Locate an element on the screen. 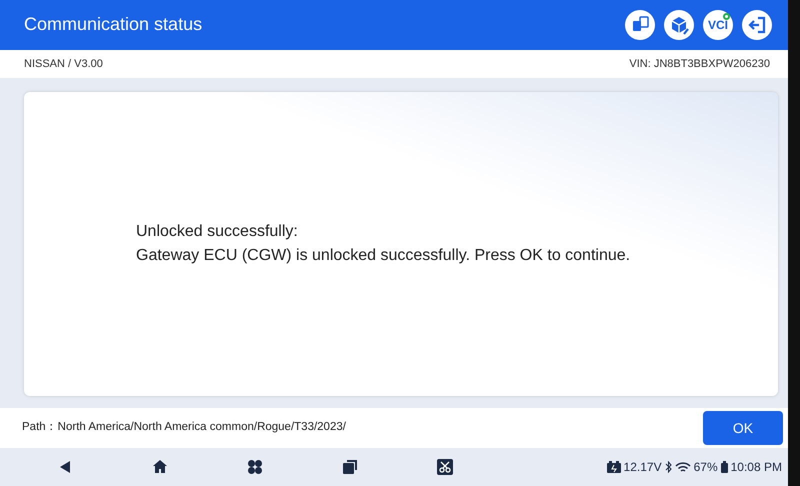  message-title: Unlocked successfully: is located at coordinates (217, 232).